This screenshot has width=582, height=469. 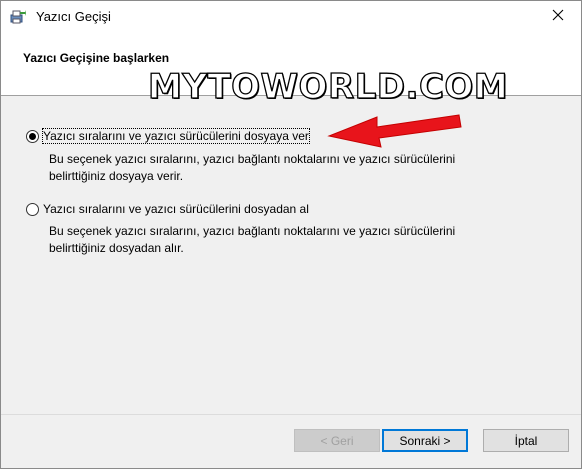 I want to click on watermark-text: MYTOWORLD.COM, so click(x=328, y=86).